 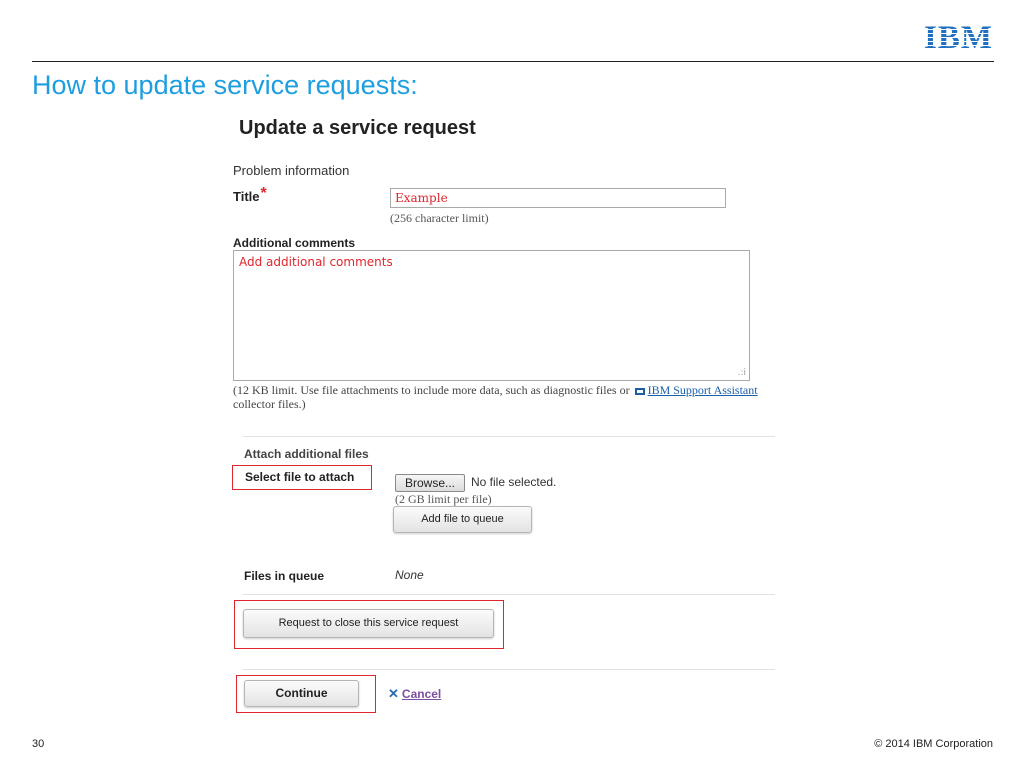 What do you see at coordinates (960, 38) in the screenshot?
I see `ibm-logo: IBM` at bounding box center [960, 38].